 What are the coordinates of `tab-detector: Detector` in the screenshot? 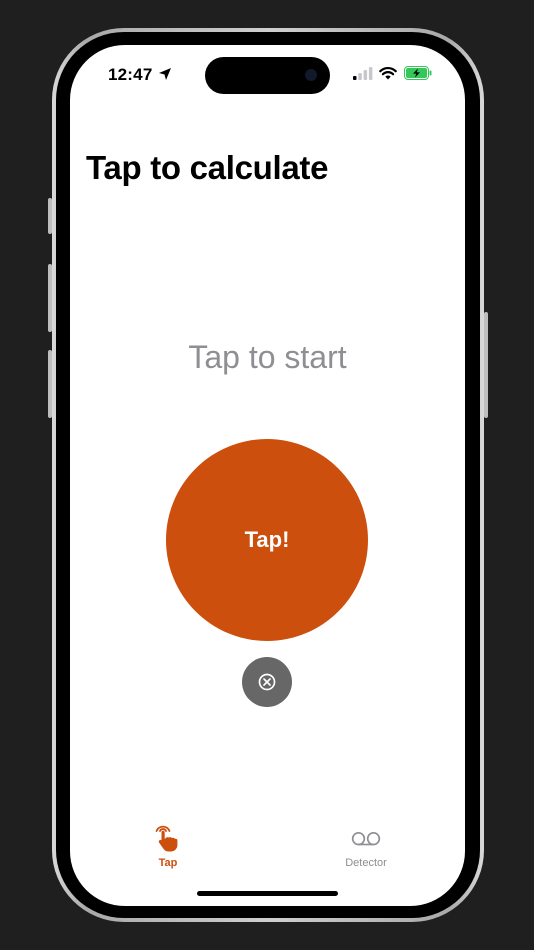 It's located at (366, 845).